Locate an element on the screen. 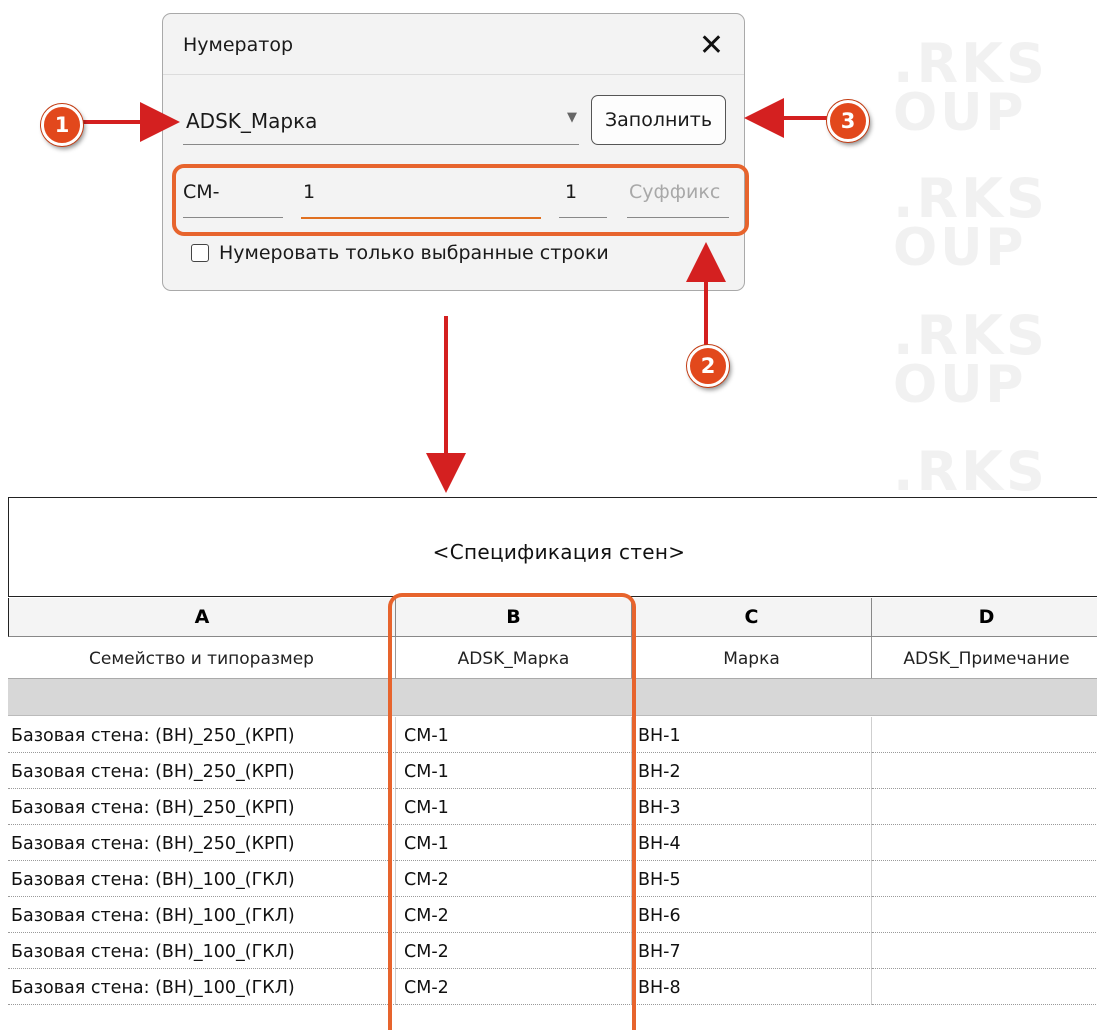 This screenshot has height=1030, width=1097. column-b-highlight is located at coordinates (512, 811).